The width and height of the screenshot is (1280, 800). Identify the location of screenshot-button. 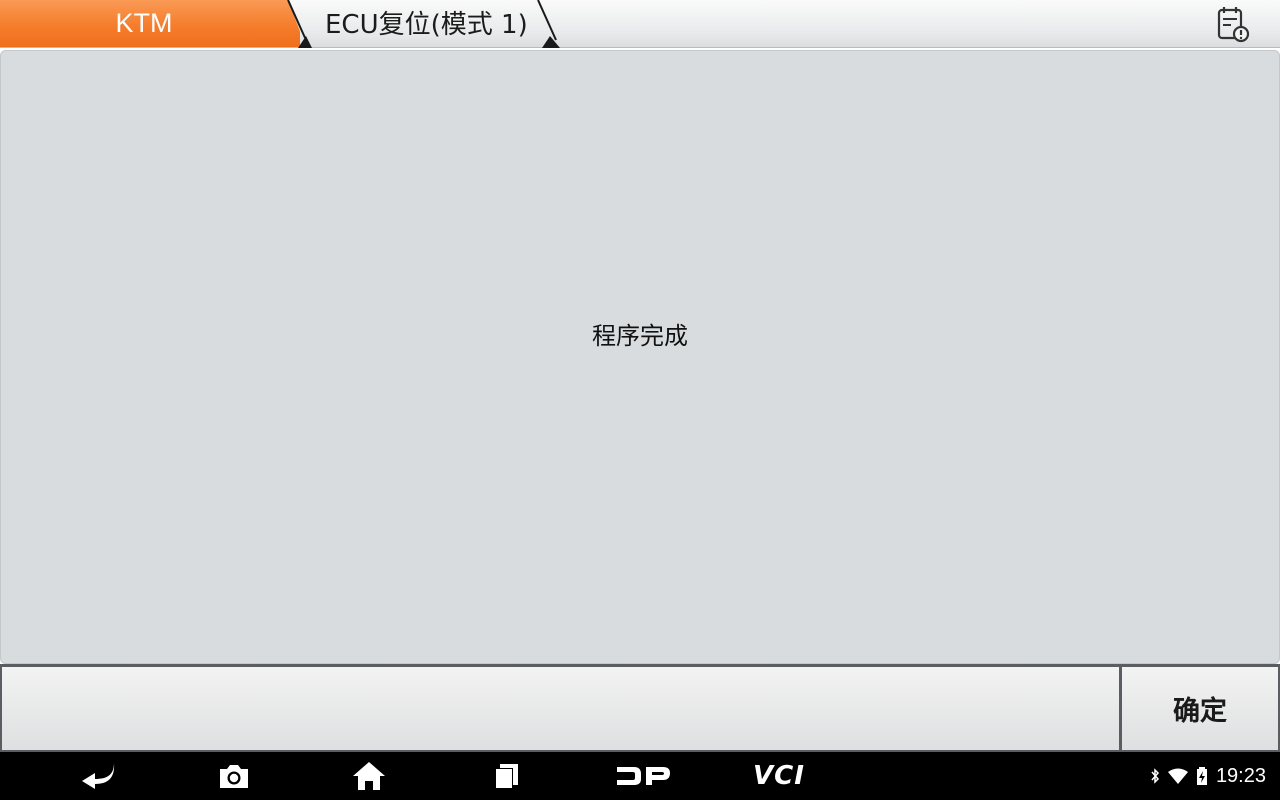
(234, 776).